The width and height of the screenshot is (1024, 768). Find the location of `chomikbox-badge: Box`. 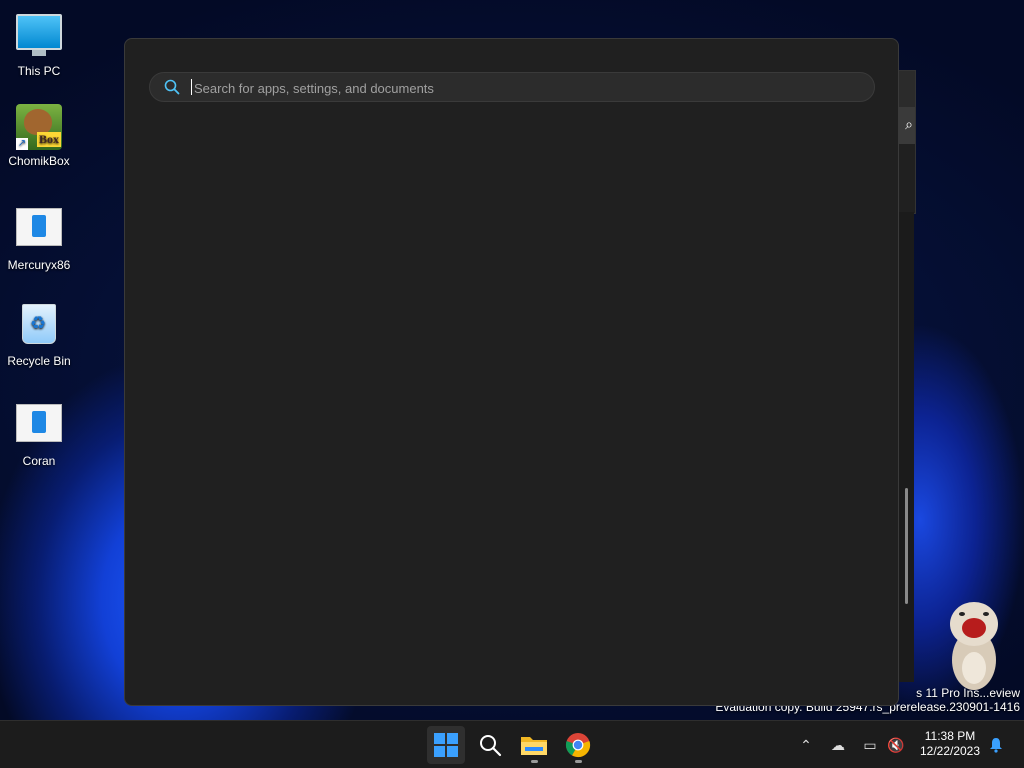

chomikbox-badge: Box is located at coordinates (48, 139).